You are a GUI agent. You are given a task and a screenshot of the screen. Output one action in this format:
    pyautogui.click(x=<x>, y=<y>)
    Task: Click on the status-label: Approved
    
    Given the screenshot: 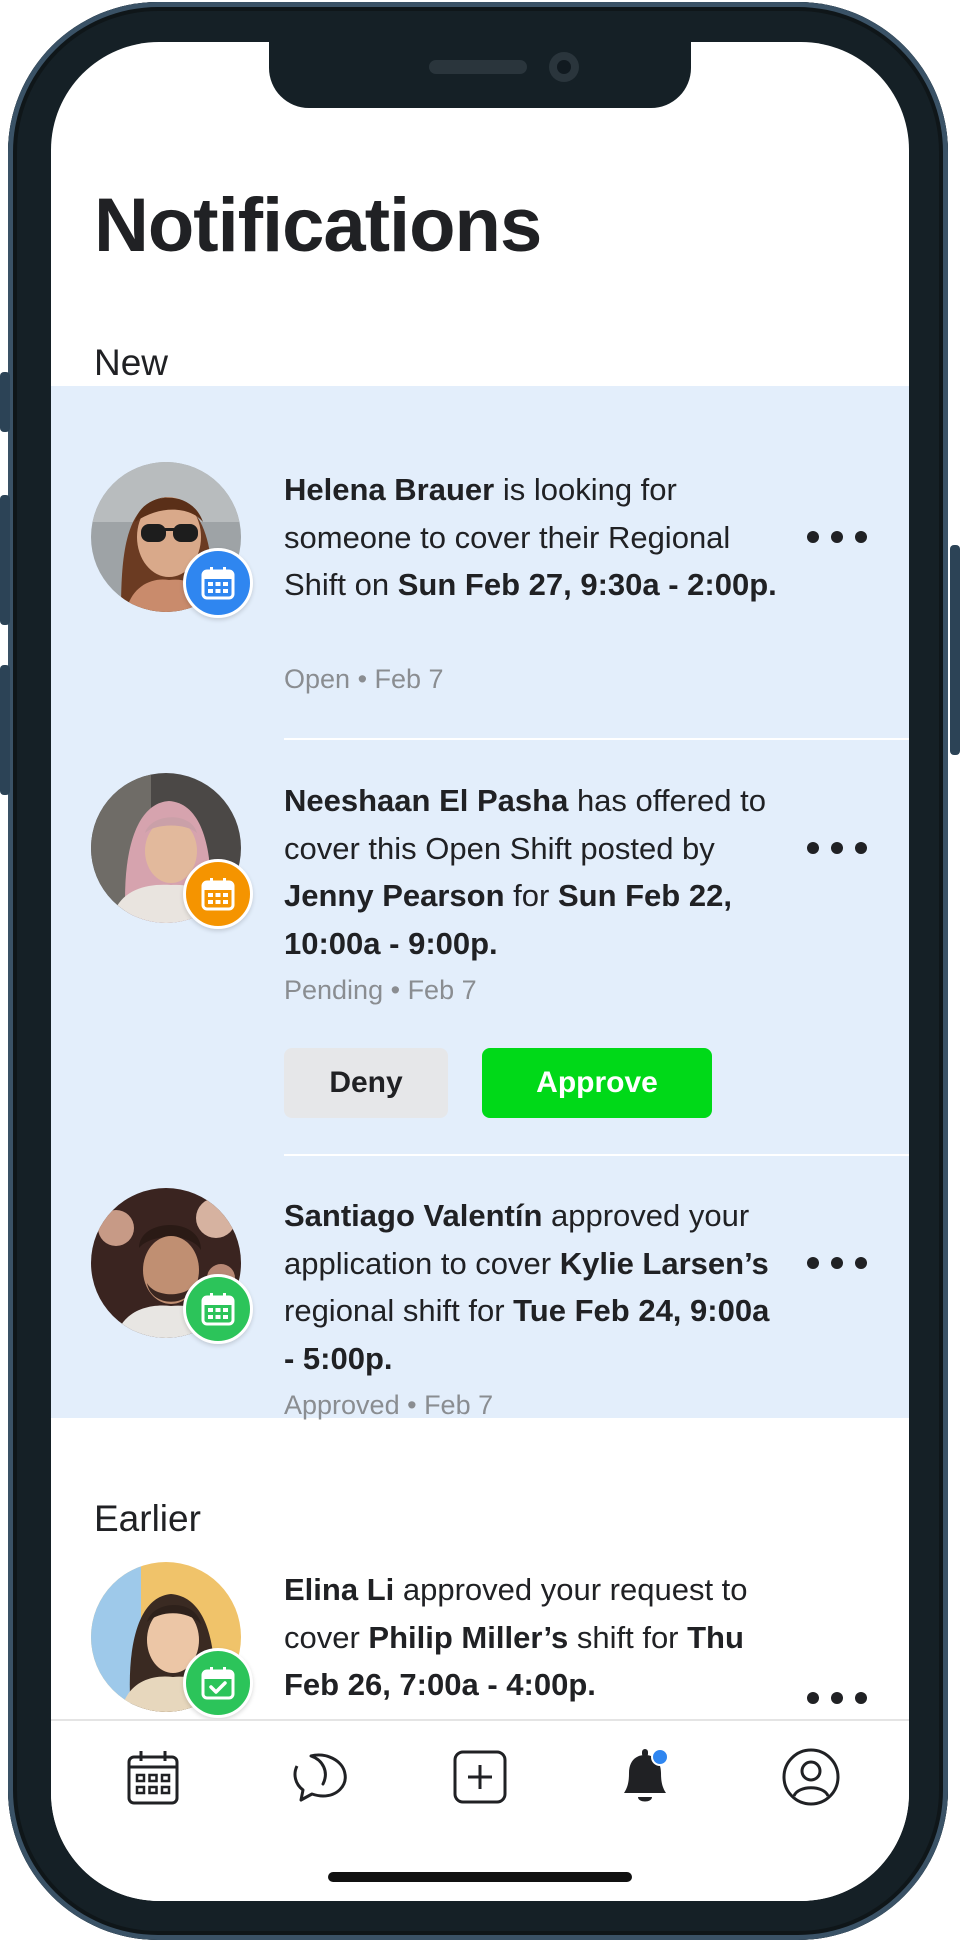 What is the action you would take?
    pyautogui.click(x=342, y=1405)
    